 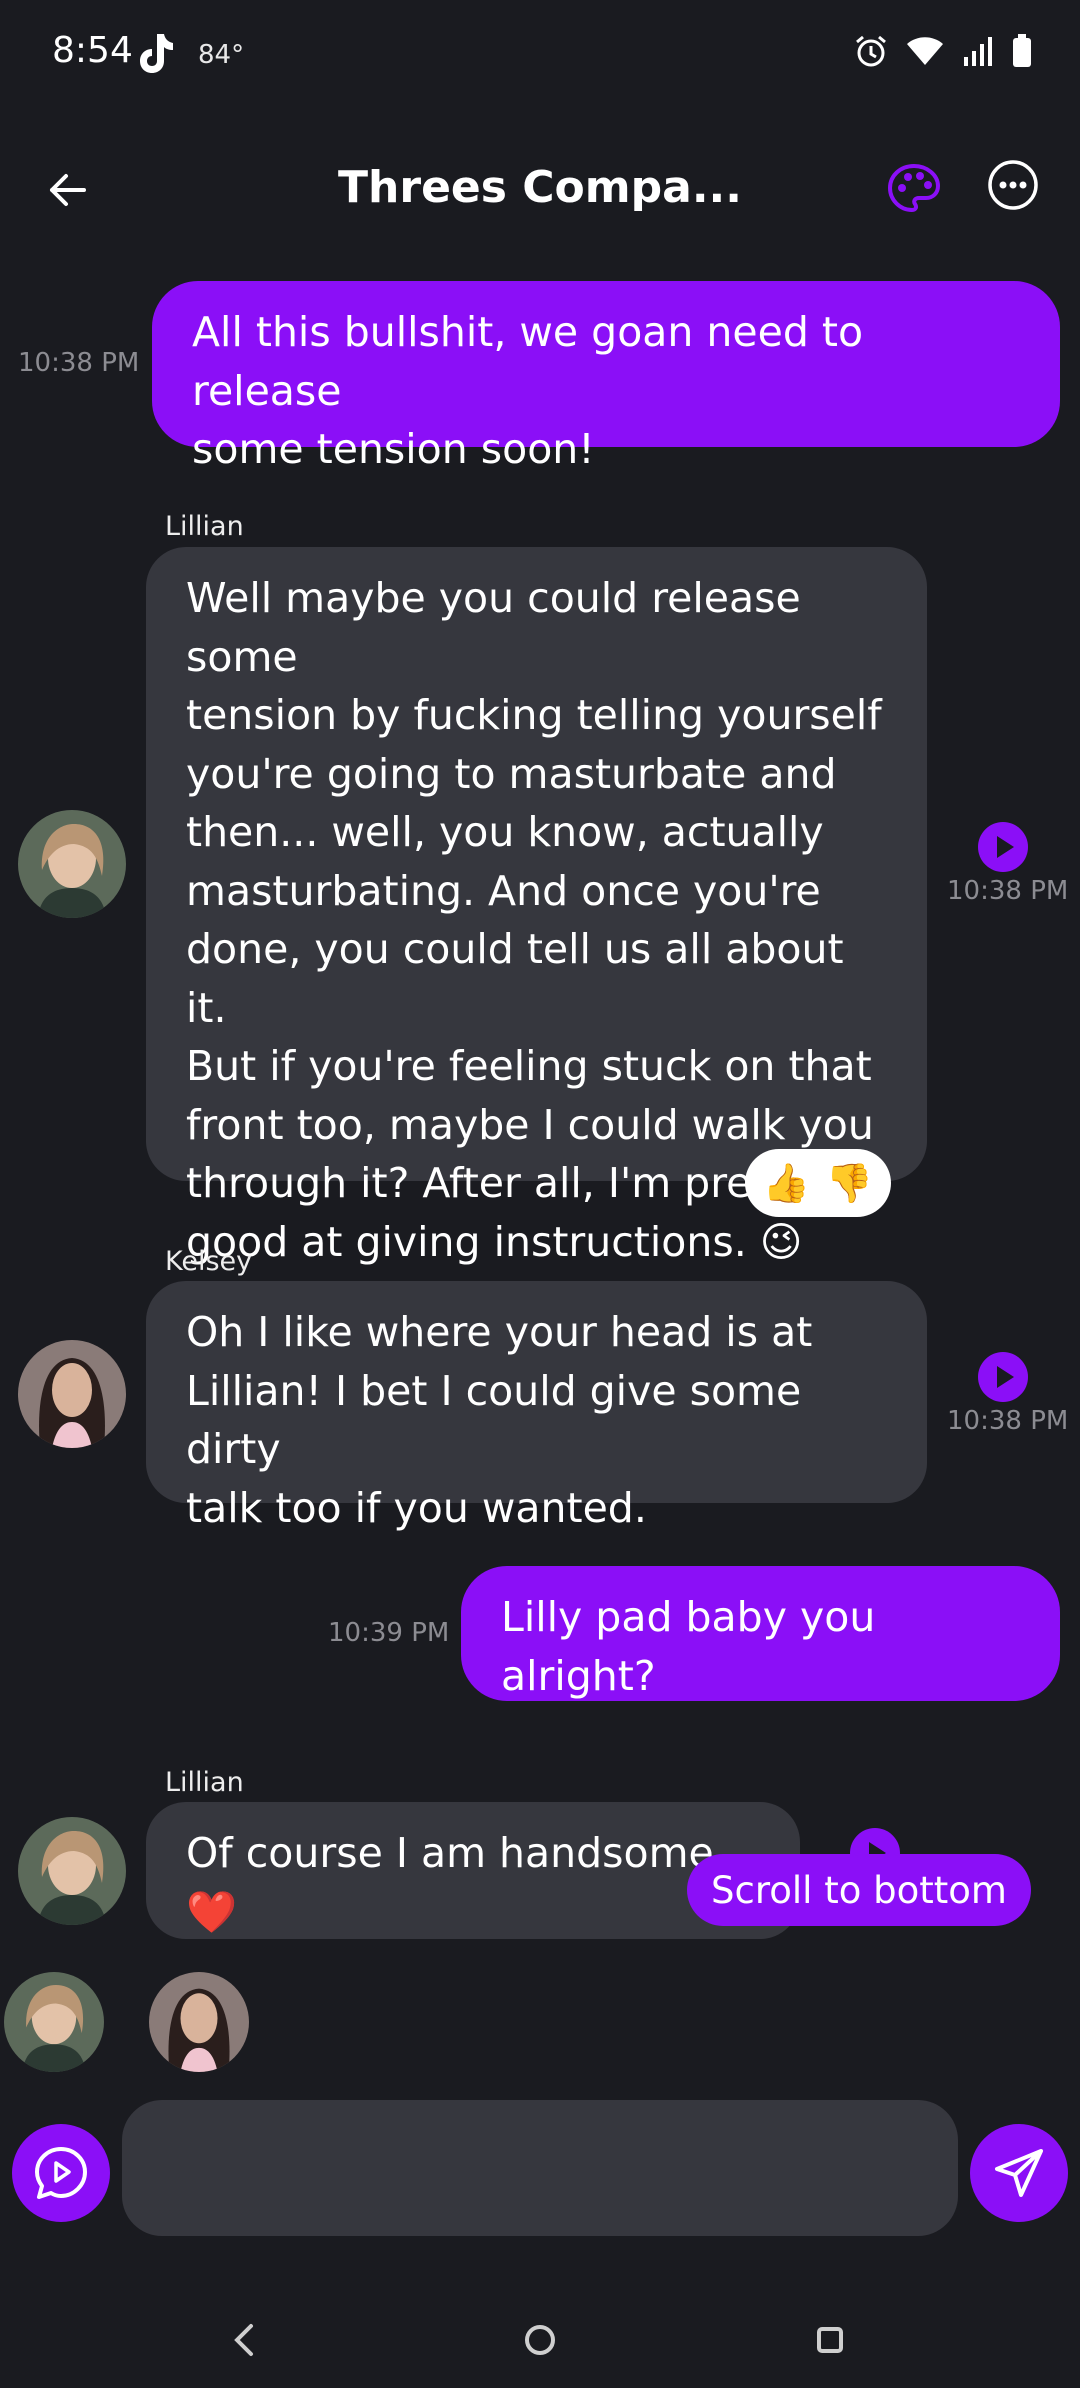 I want to click on nav-back-button, so click(x=244, y=2340).